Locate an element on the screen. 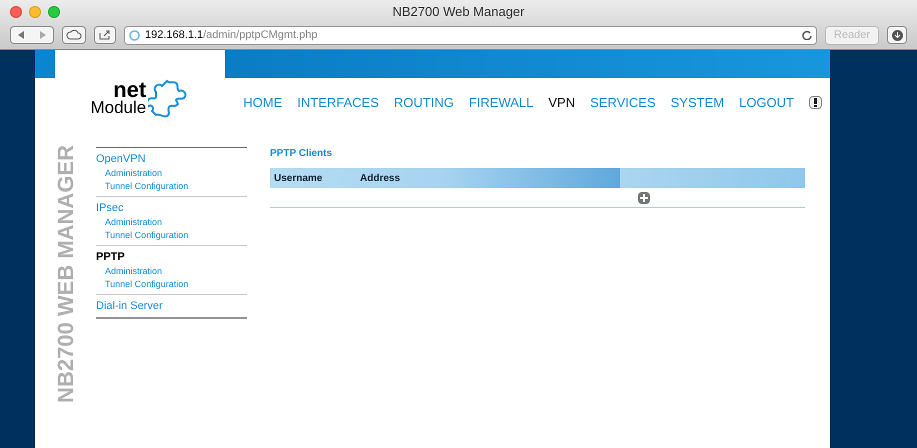 This screenshot has height=448, width=917. zoom-button is located at coordinates (54, 12).